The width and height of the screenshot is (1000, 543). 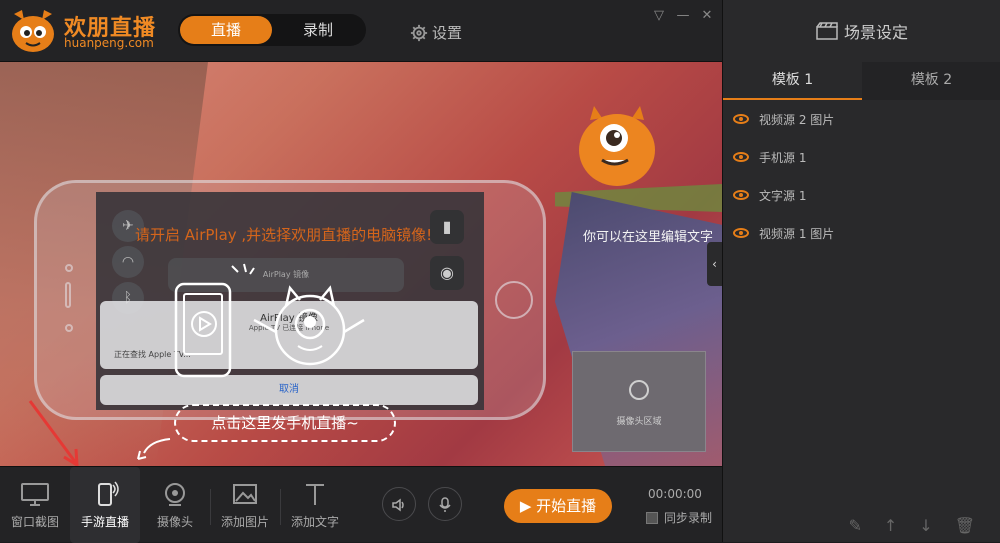 What do you see at coordinates (244, 522) in the screenshot?
I see `add-image-label: 添加图片` at bounding box center [244, 522].